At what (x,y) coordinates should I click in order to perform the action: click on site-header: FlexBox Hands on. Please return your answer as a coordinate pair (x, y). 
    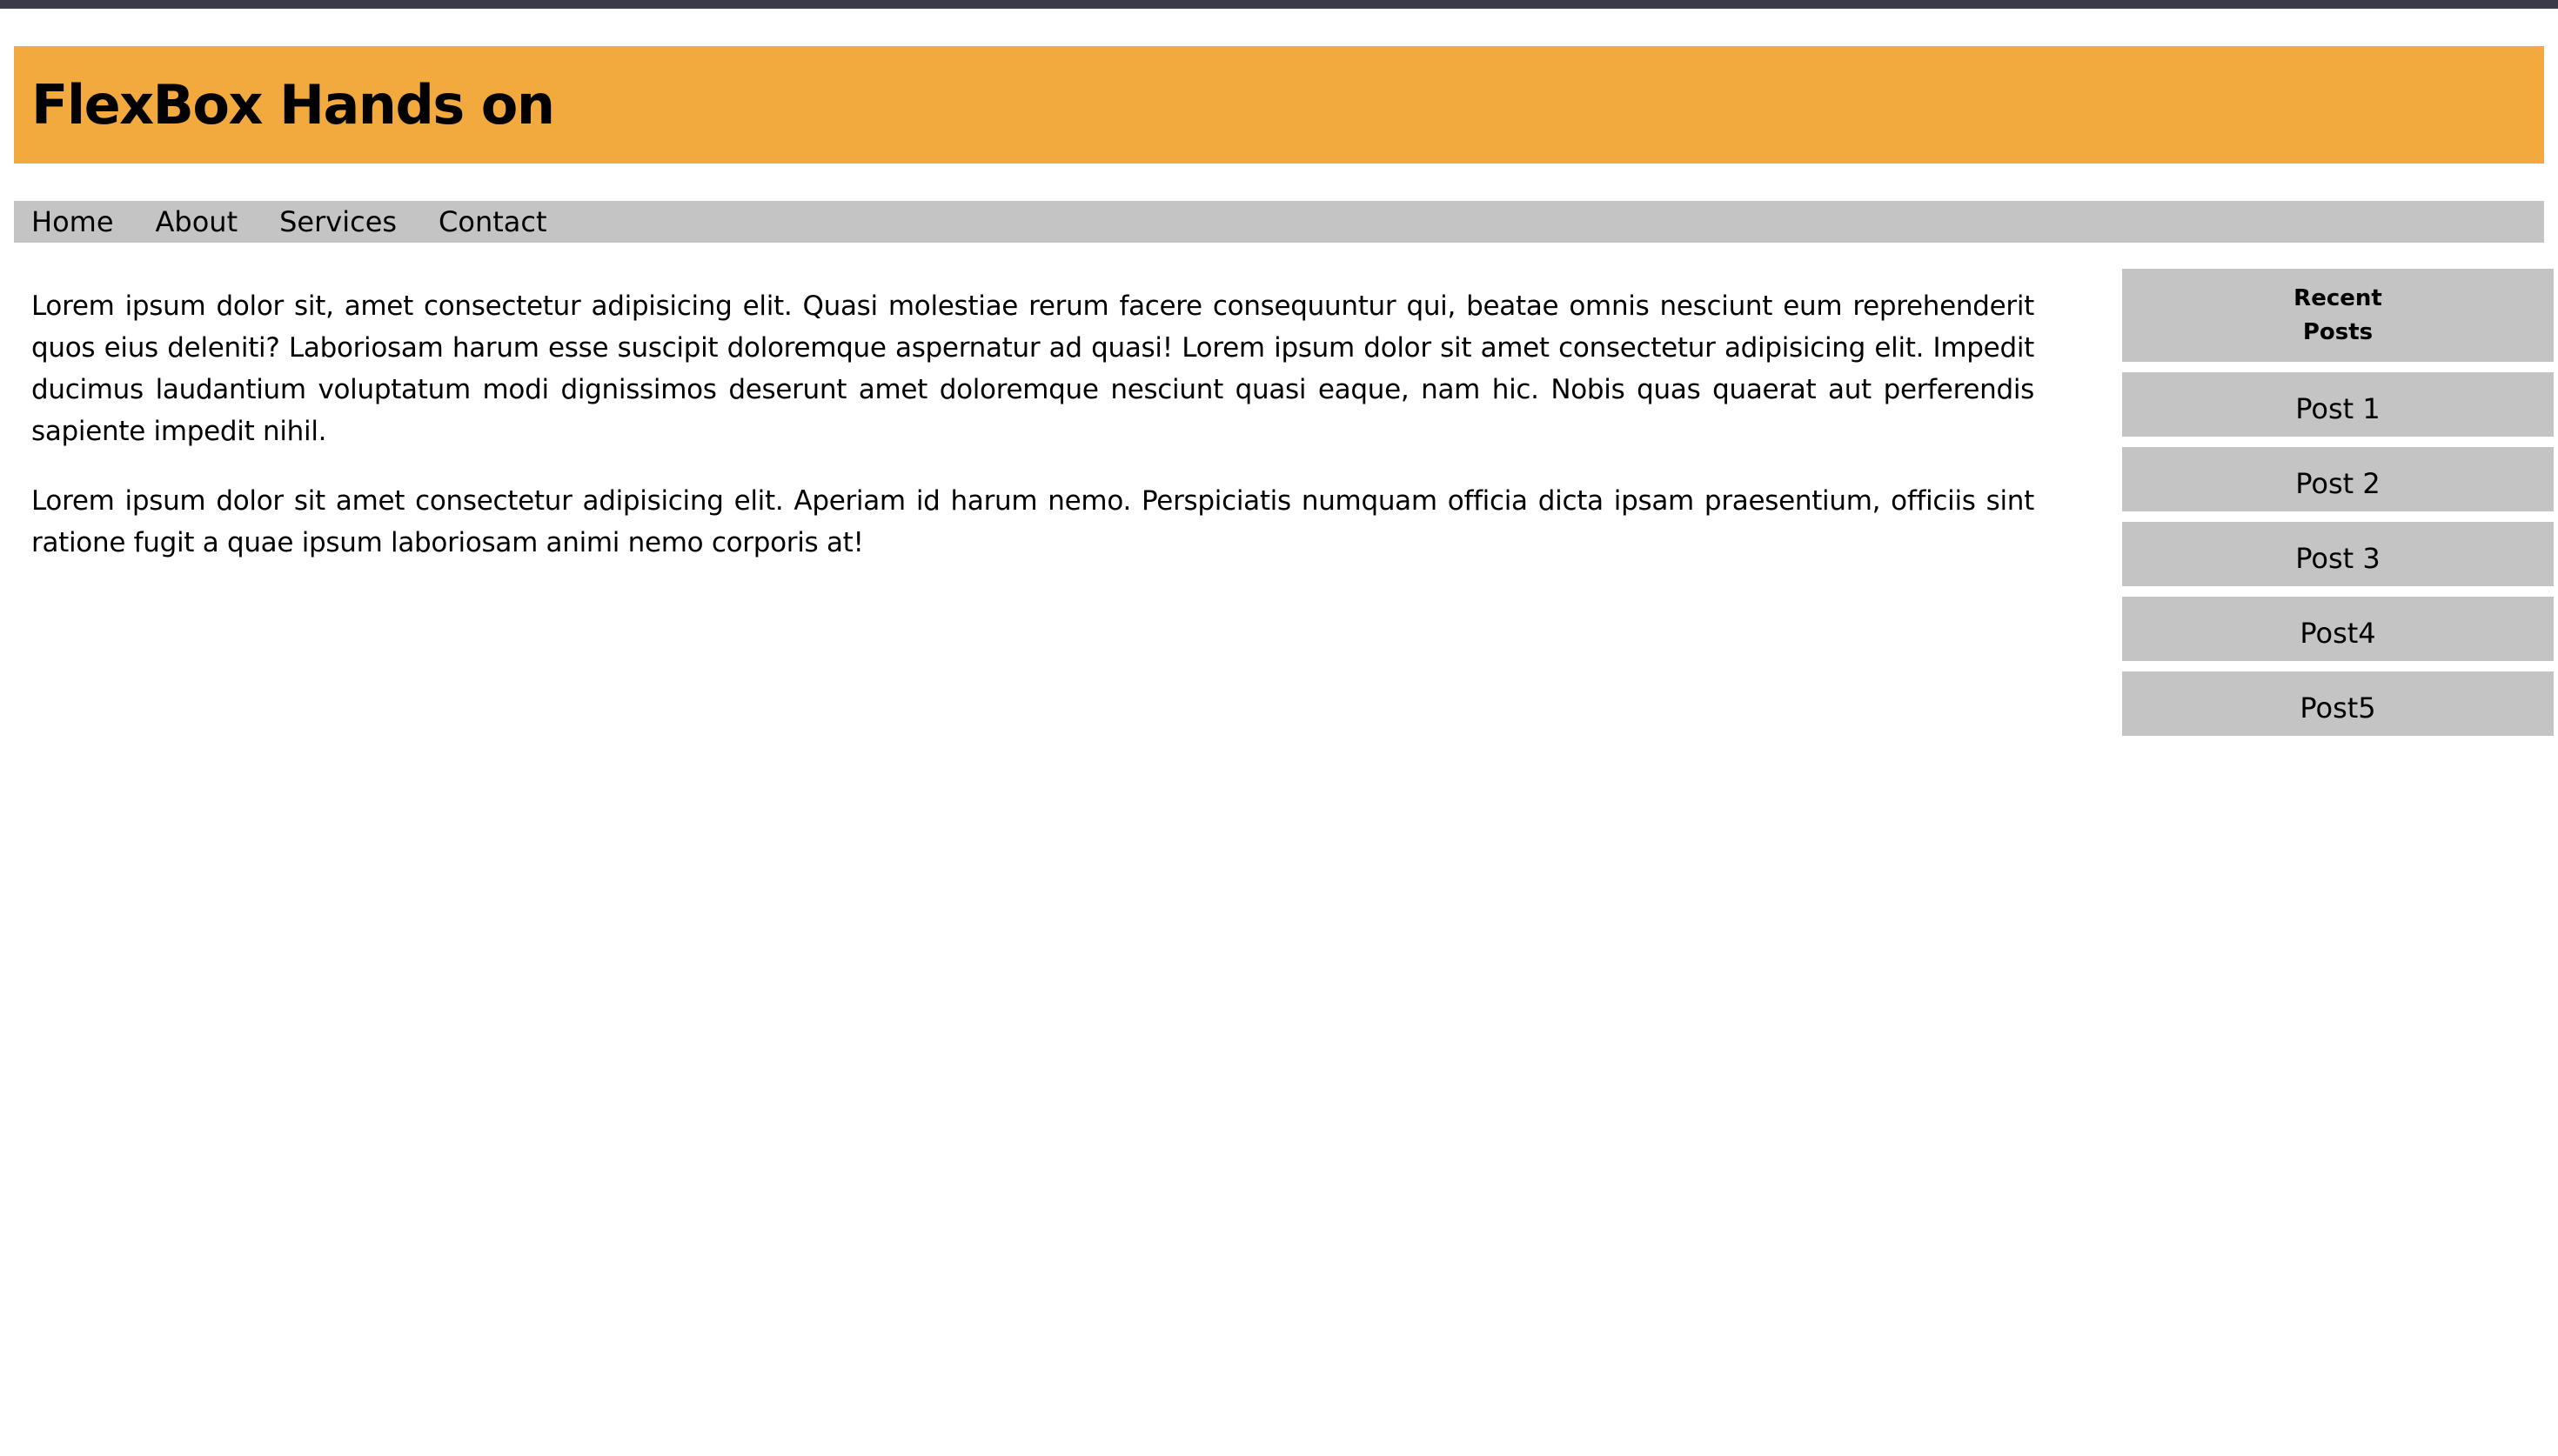
    Looking at the image, I should click on (1279, 105).